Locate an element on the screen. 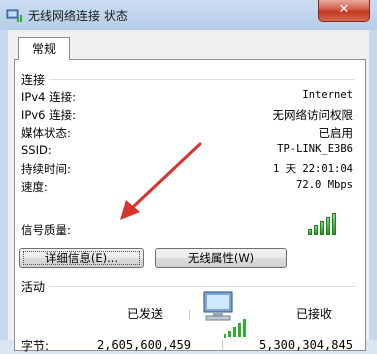 This screenshot has height=354, width=377. wireless-properties-label: 无线属性(W) is located at coordinates (221, 258).